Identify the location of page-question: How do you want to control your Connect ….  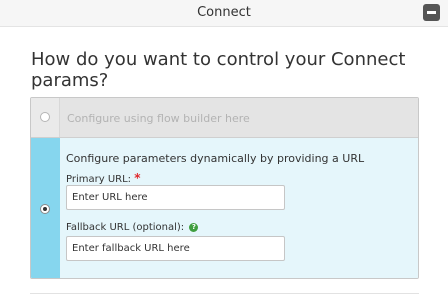
(218, 70).